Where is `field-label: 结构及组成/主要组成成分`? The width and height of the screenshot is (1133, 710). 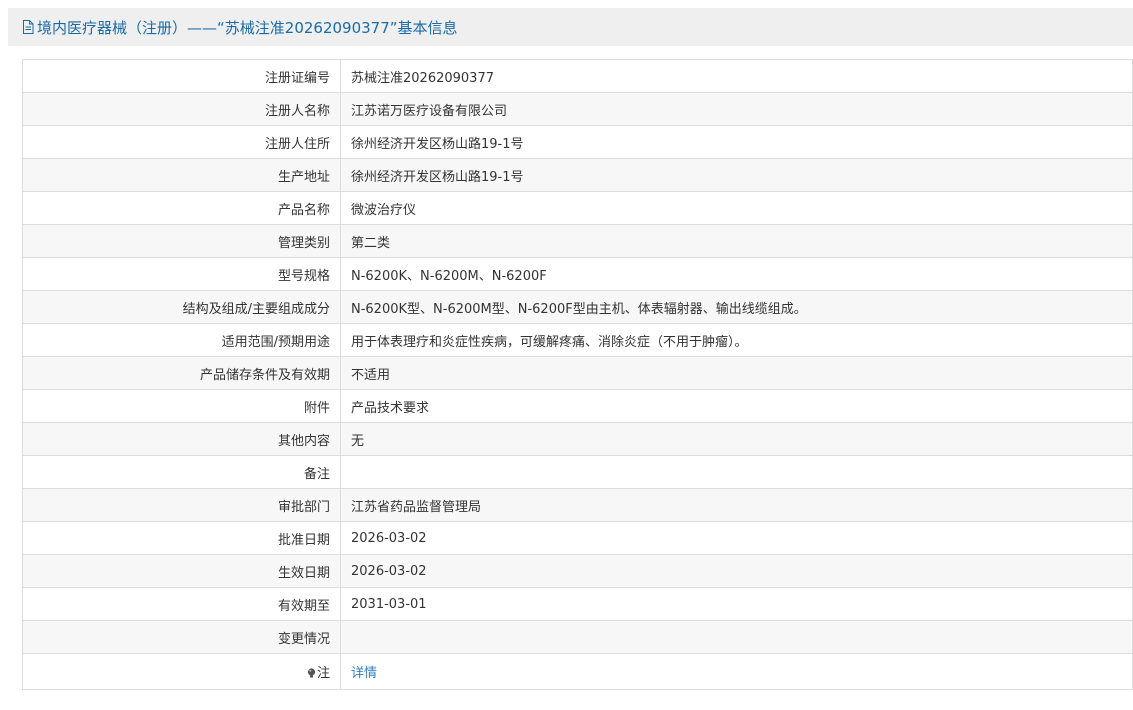
field-label: 结构及组成/主要组成成分 is located at coordinates (181, 307).